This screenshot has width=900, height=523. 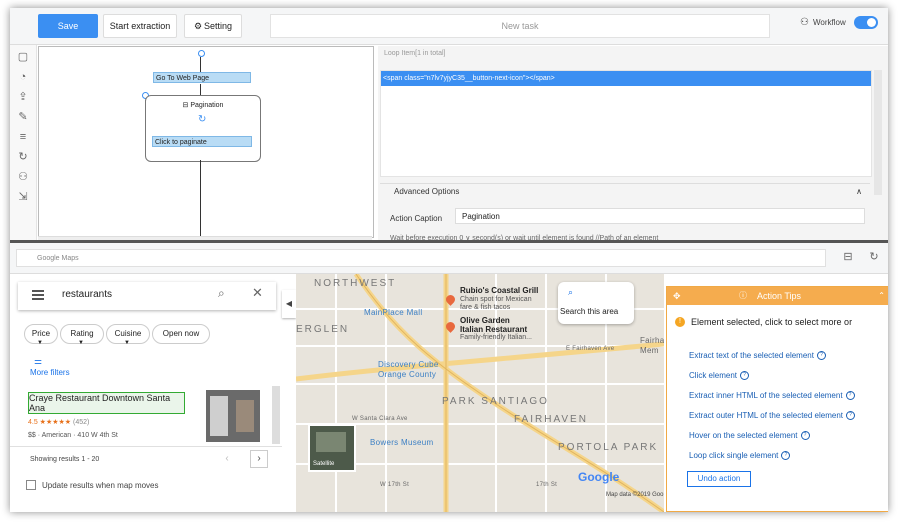 What do you see at coordinates (625, 191) in the screenshot?
I see `advanced-options-bar: Advanced Options ∧` at bounding box center [625, 191].